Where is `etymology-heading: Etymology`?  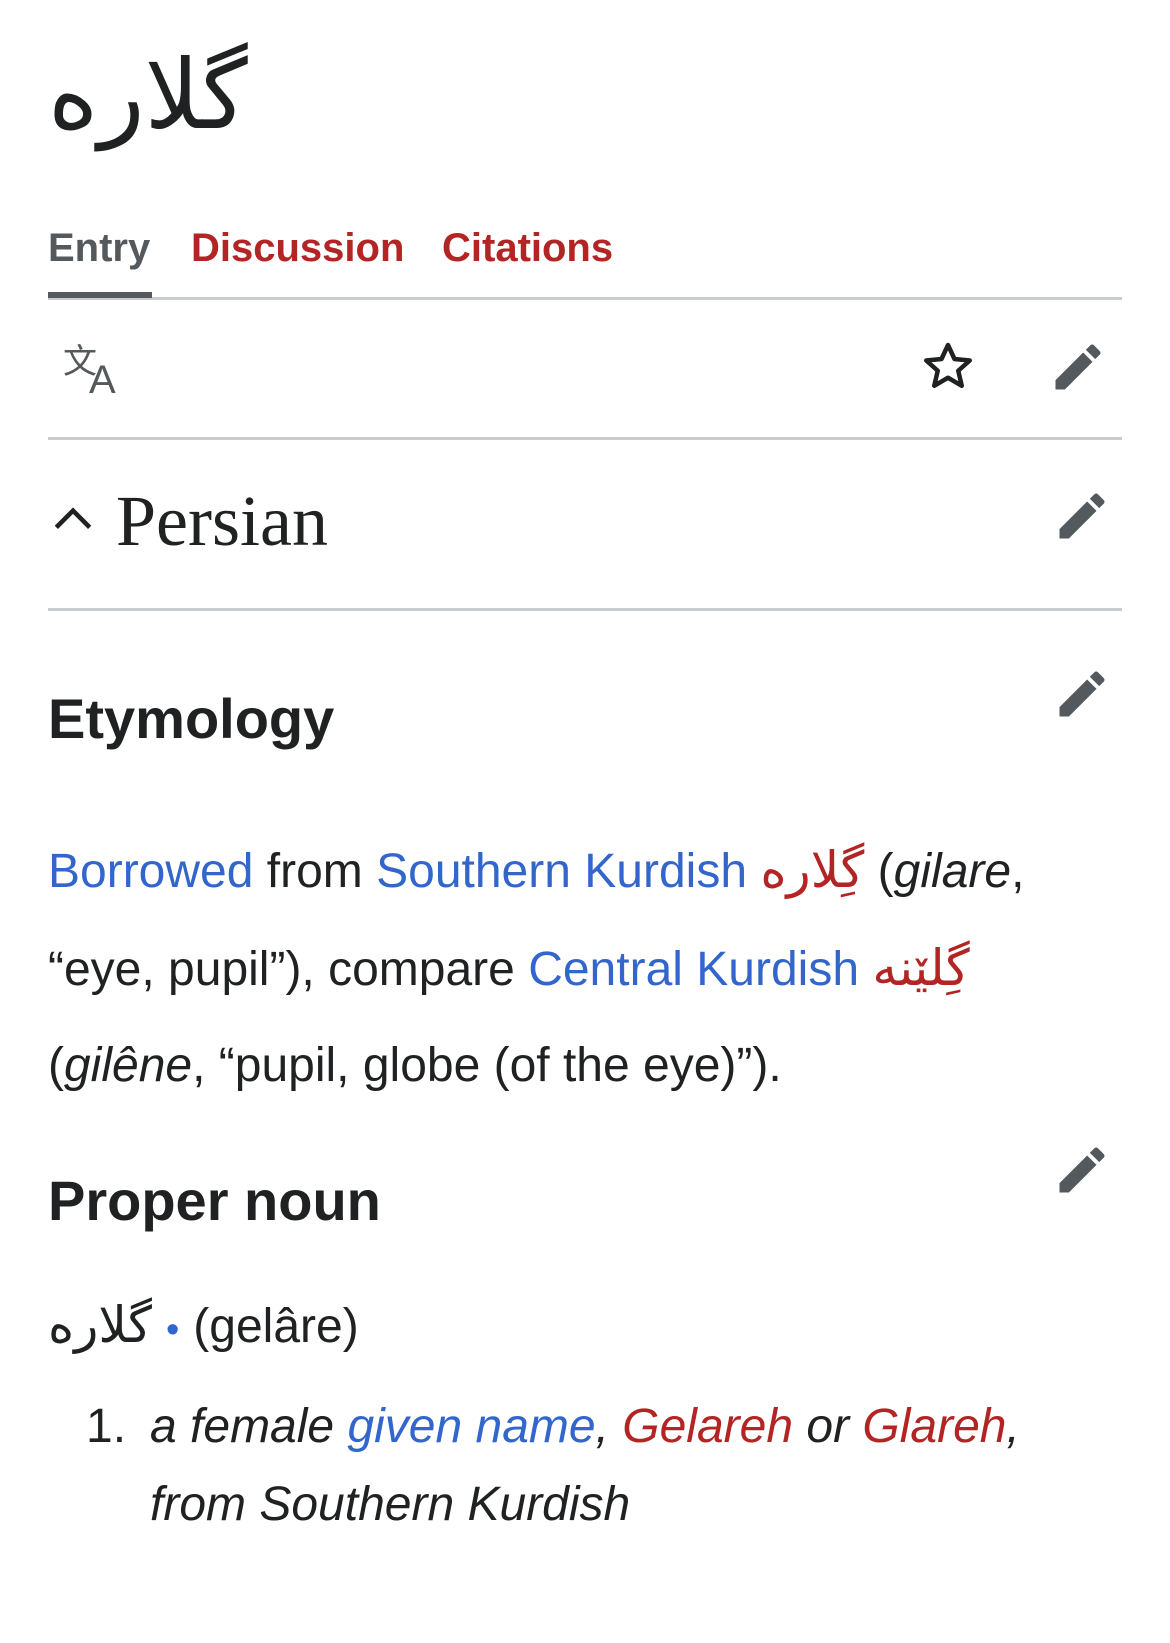
etymology-heading: Etymology is located at coordinates (191, 718).